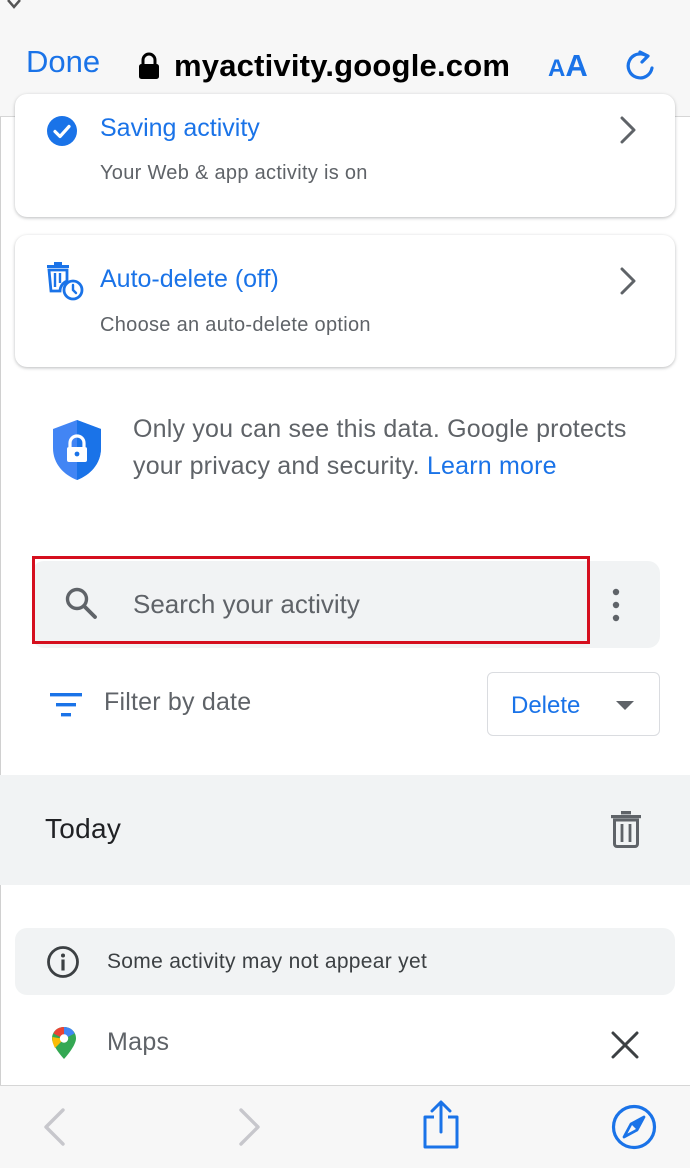  Describe the element at coordinates (189, 279) in the screenshot. I see `auto-delete-title: Auto-delete (off)` at that location.